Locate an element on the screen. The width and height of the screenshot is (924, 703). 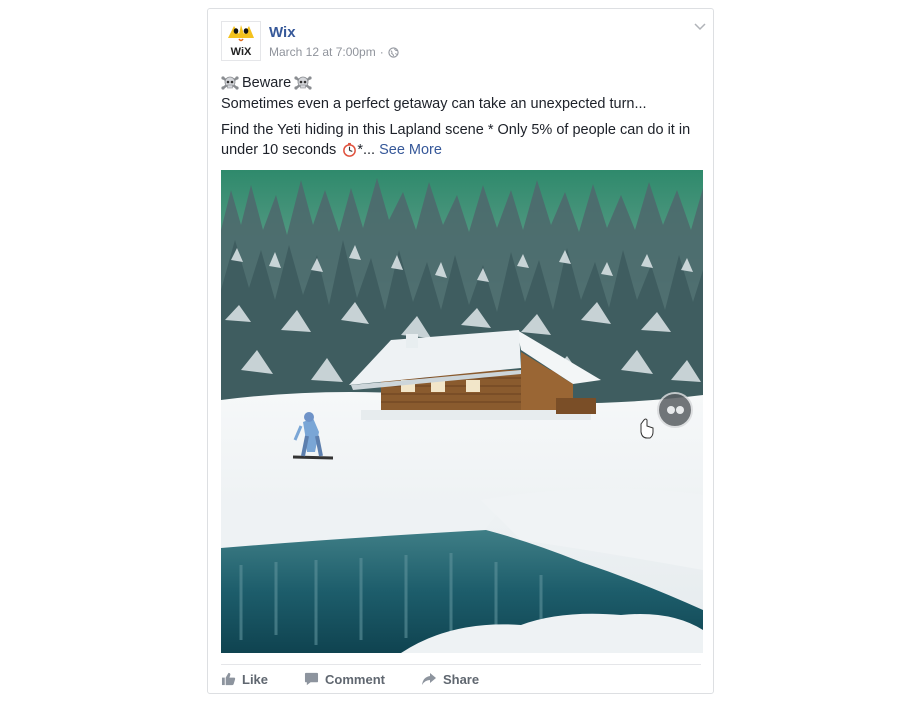
avatar: WiX is located at coordinates (241, 41).